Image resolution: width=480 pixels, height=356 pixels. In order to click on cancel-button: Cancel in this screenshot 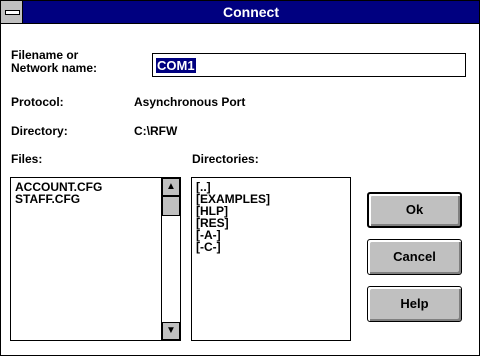, I will do `click(414, 257)`.